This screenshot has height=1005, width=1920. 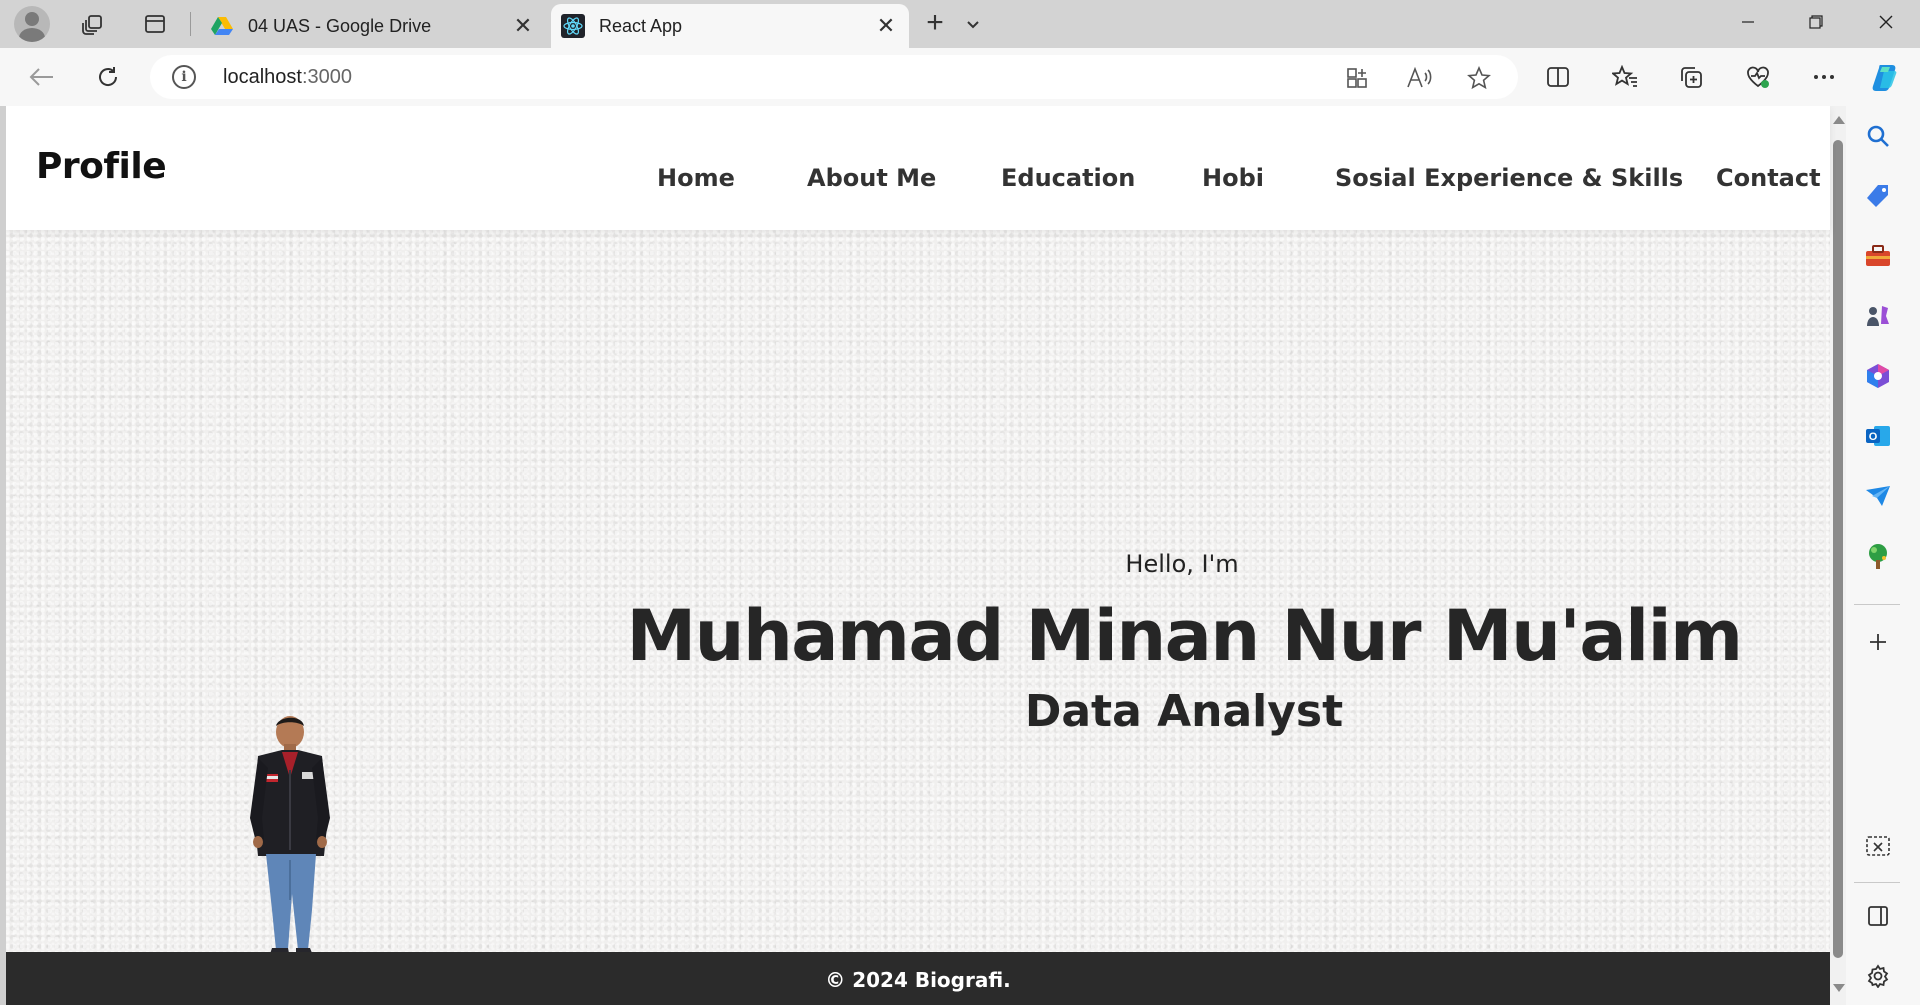 I want to click on site-info-icon: i, so click(x=184, y=77).